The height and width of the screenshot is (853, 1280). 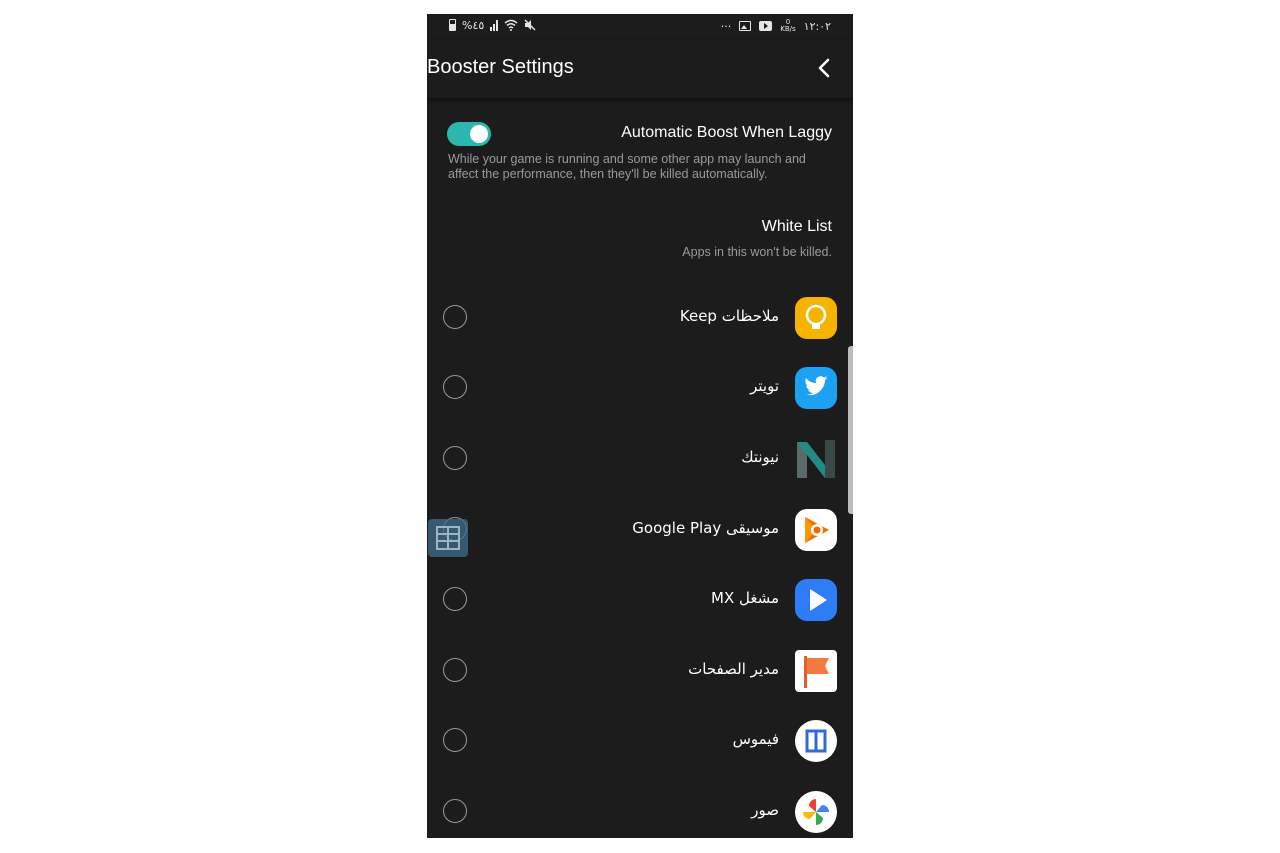 I want to click on white-list-subtitle: Apps in this won't be killed., so click(x=757, y=252).